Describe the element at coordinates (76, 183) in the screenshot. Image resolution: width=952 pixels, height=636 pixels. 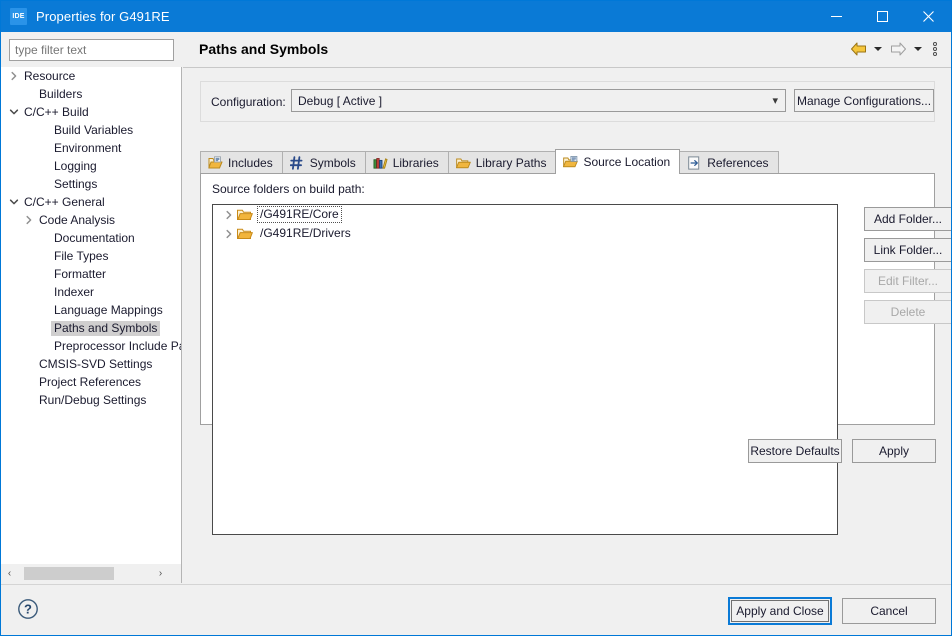
I see `sidebar-item-label: Settings` at that location.